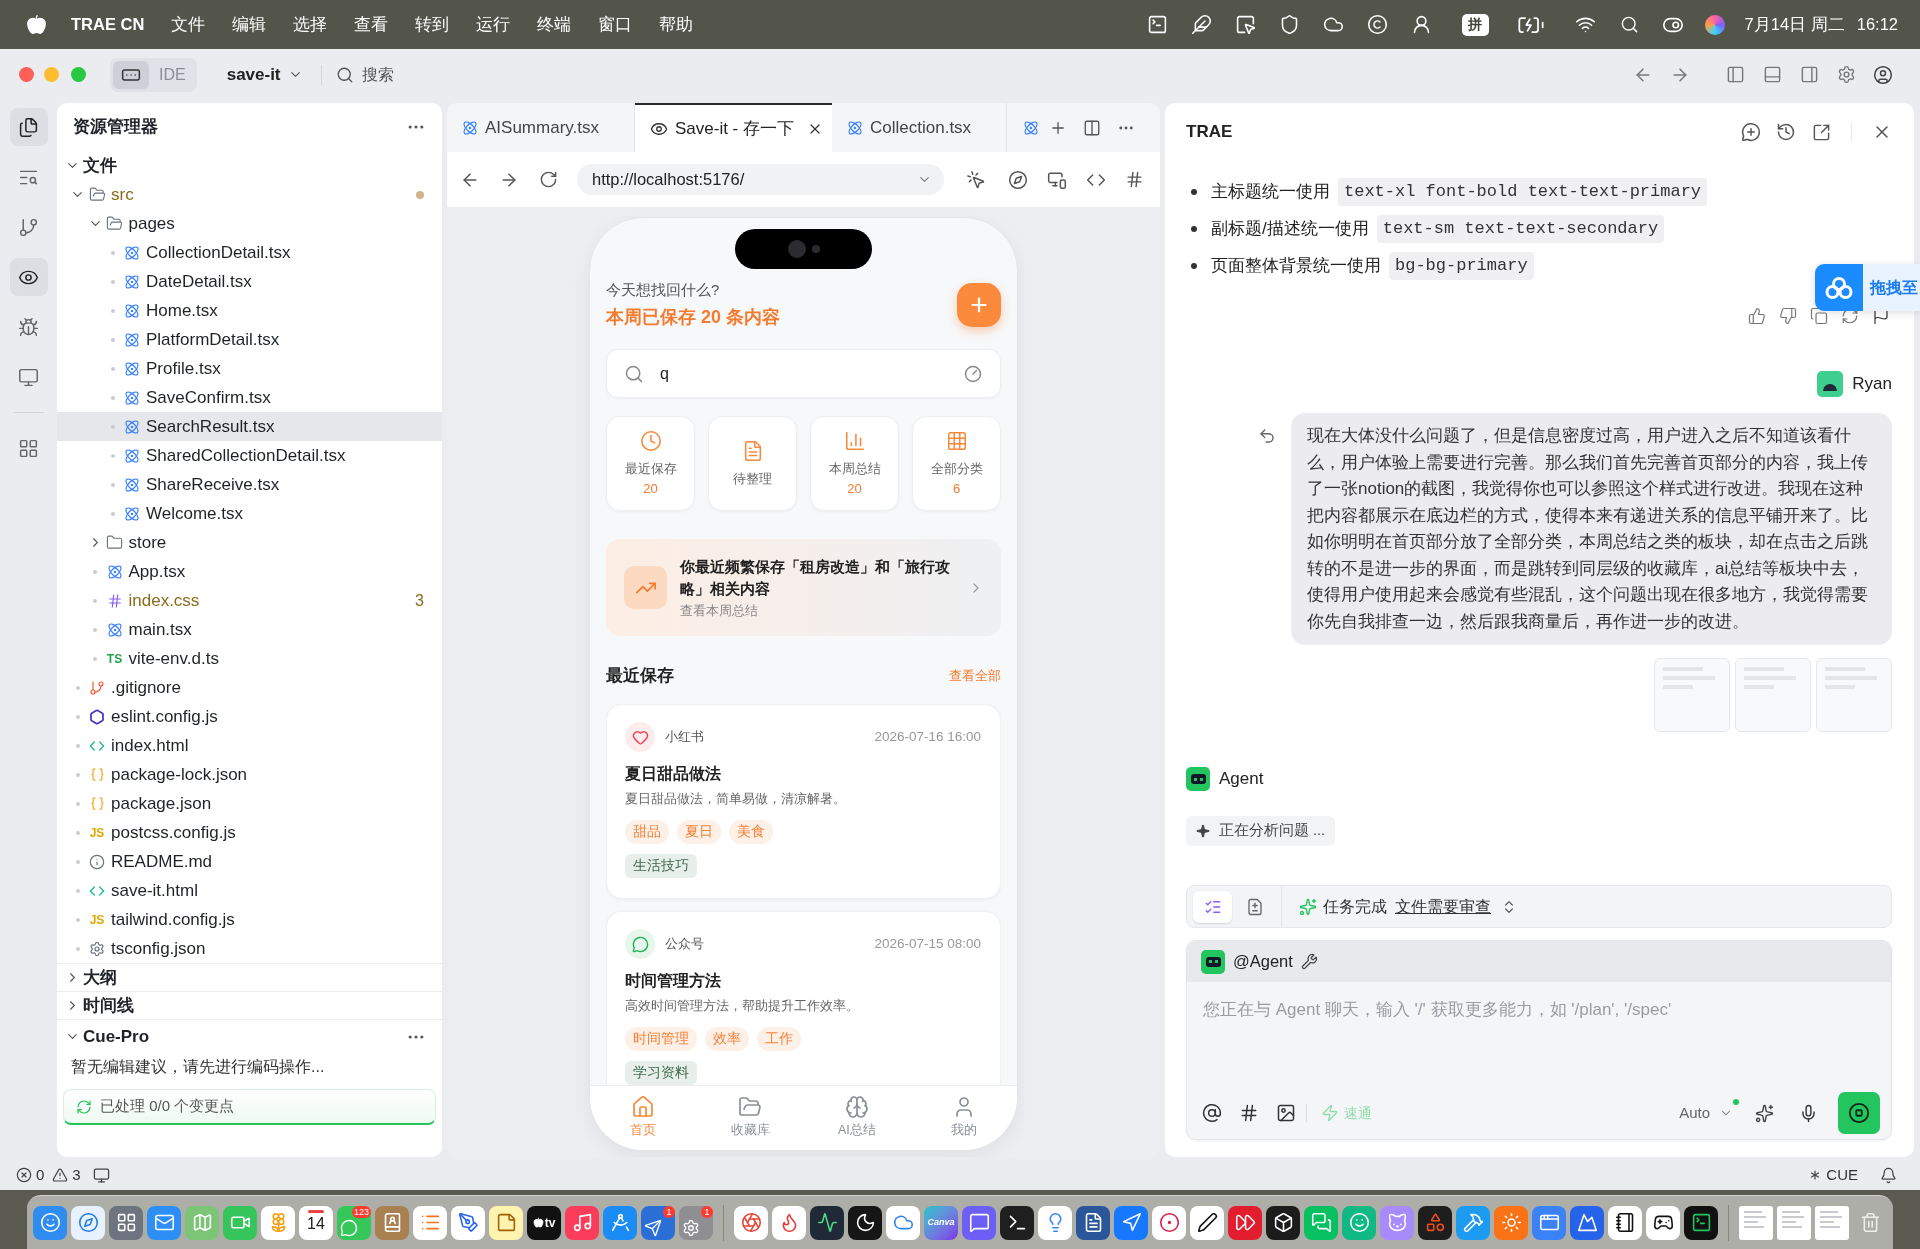  Describe the element at coordinates (661, 1073) in the screenshot. I see `category-chip: 学习资料` at that location.